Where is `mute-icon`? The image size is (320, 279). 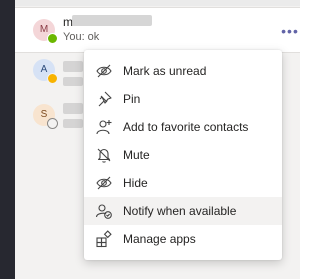
mute-icon is located at coordinates (104, 155).